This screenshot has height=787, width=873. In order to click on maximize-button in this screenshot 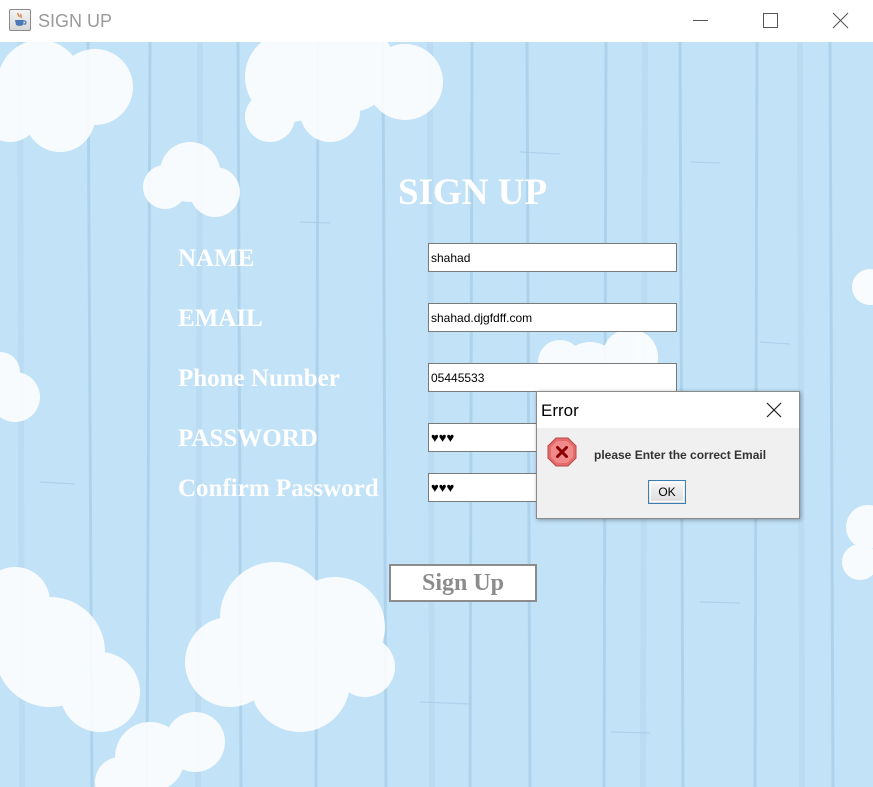, I will do `click(771, 21)`.